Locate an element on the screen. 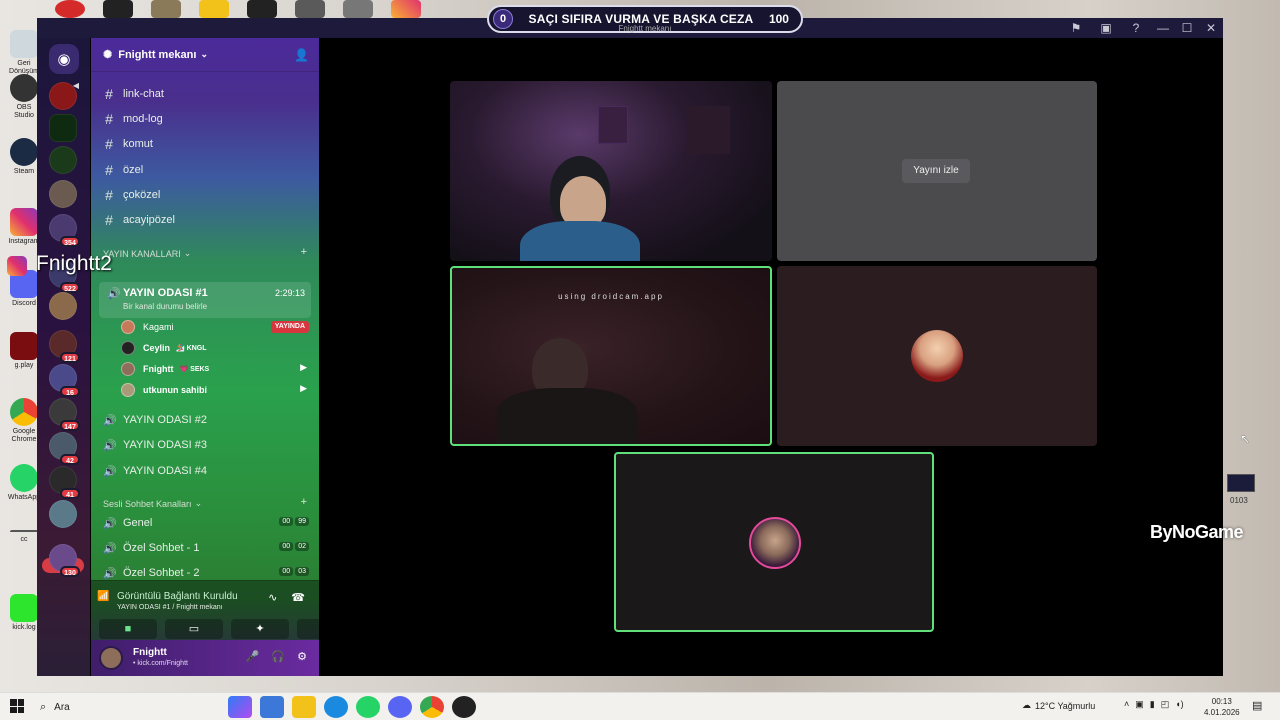 This screenshot has height=720, width=1280. close-button: ✕ is located at coordinates (1211, 28).